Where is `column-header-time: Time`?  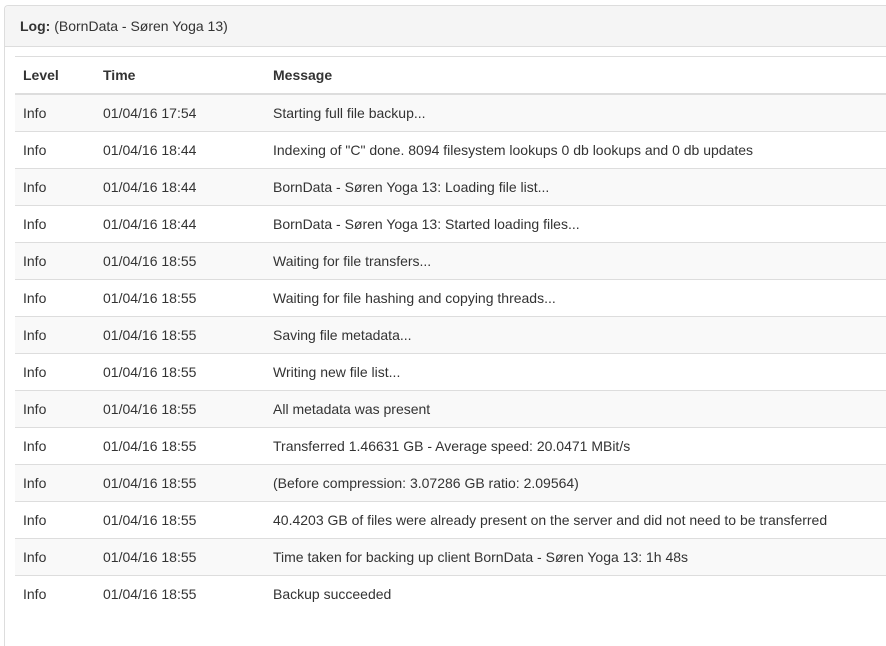
column-header-time: Time is located at coordinates (180, 75).